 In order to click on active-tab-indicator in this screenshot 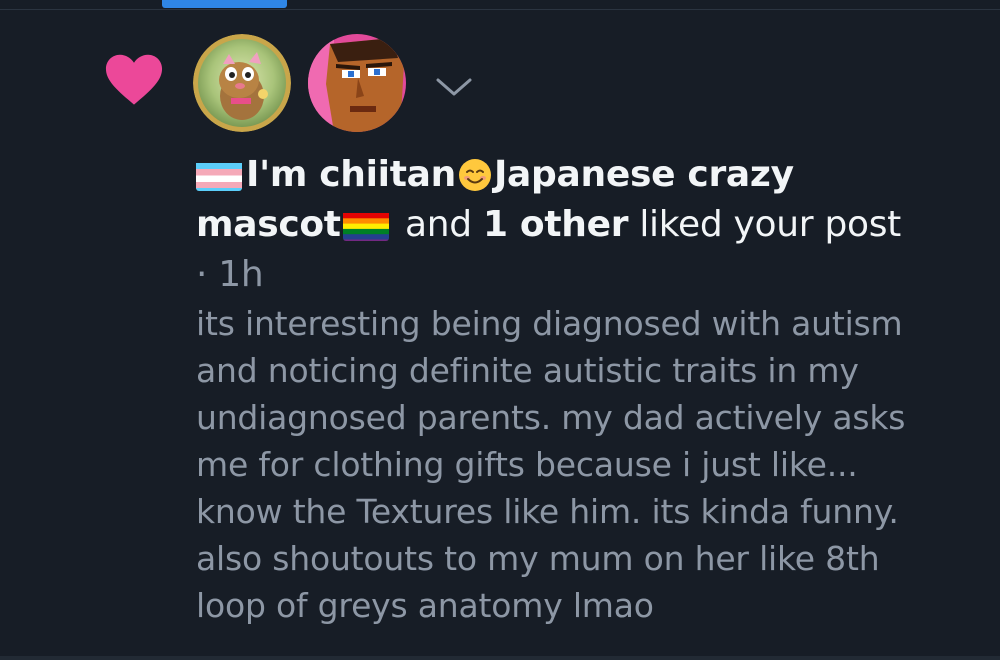, I will do `click(224, 4)`.